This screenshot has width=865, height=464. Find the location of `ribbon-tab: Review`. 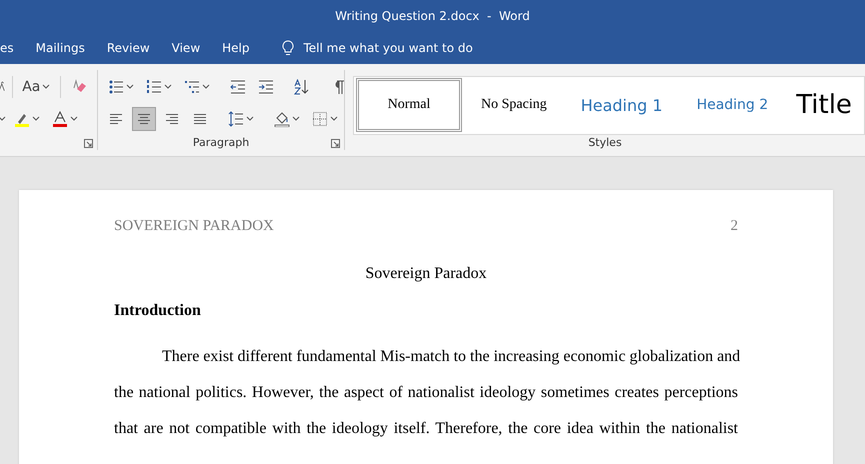

ribbon-tab: Review is located at coordinates (117, 48).